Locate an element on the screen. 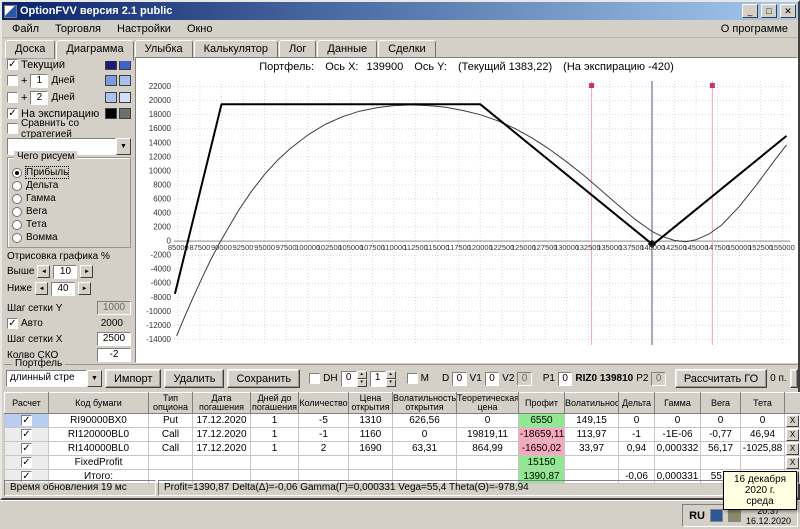  plus-days-2-value: 2 is located at coordinates (39, 97).